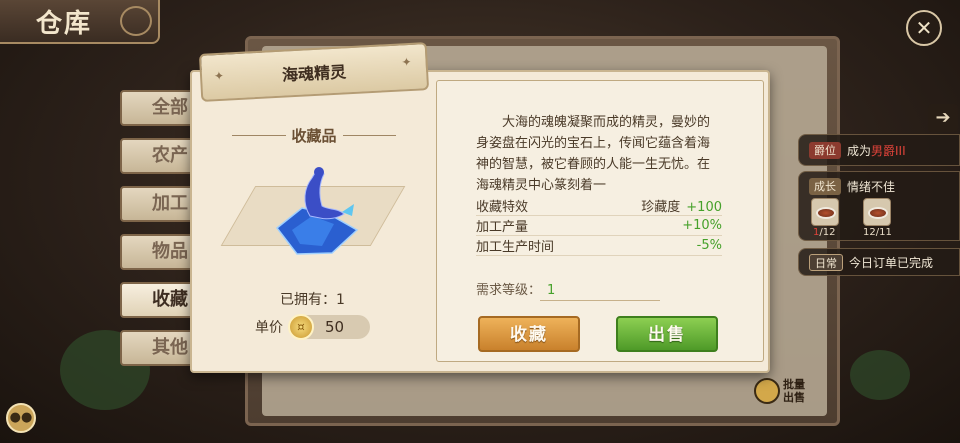 This screenshot has width=960, height=443. What do you see at coordinates (859, 151) in the screenshot?
I see `title-quest-text: 成为` at bounding box center [859, 151].